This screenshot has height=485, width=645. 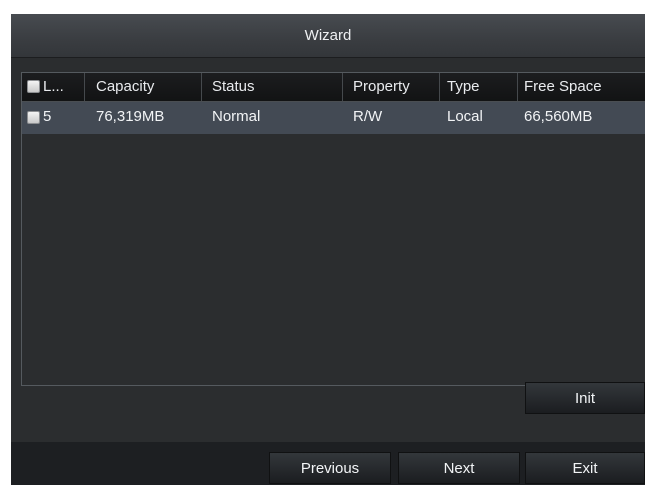 What do you see at coordinates (585, 468) in the screenshot?
I see `exit-button: Exit` at bounding box center [585, 468].